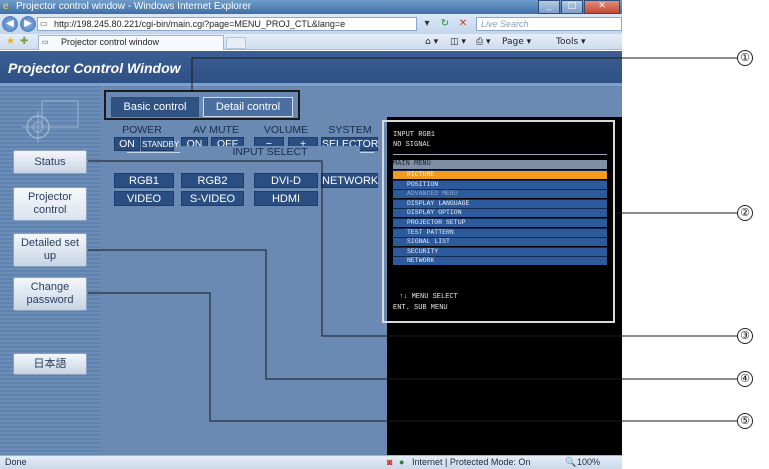  Describe the element at coordinates (745, 58) in the screenshot. I see `callout-1: ①` at that location.